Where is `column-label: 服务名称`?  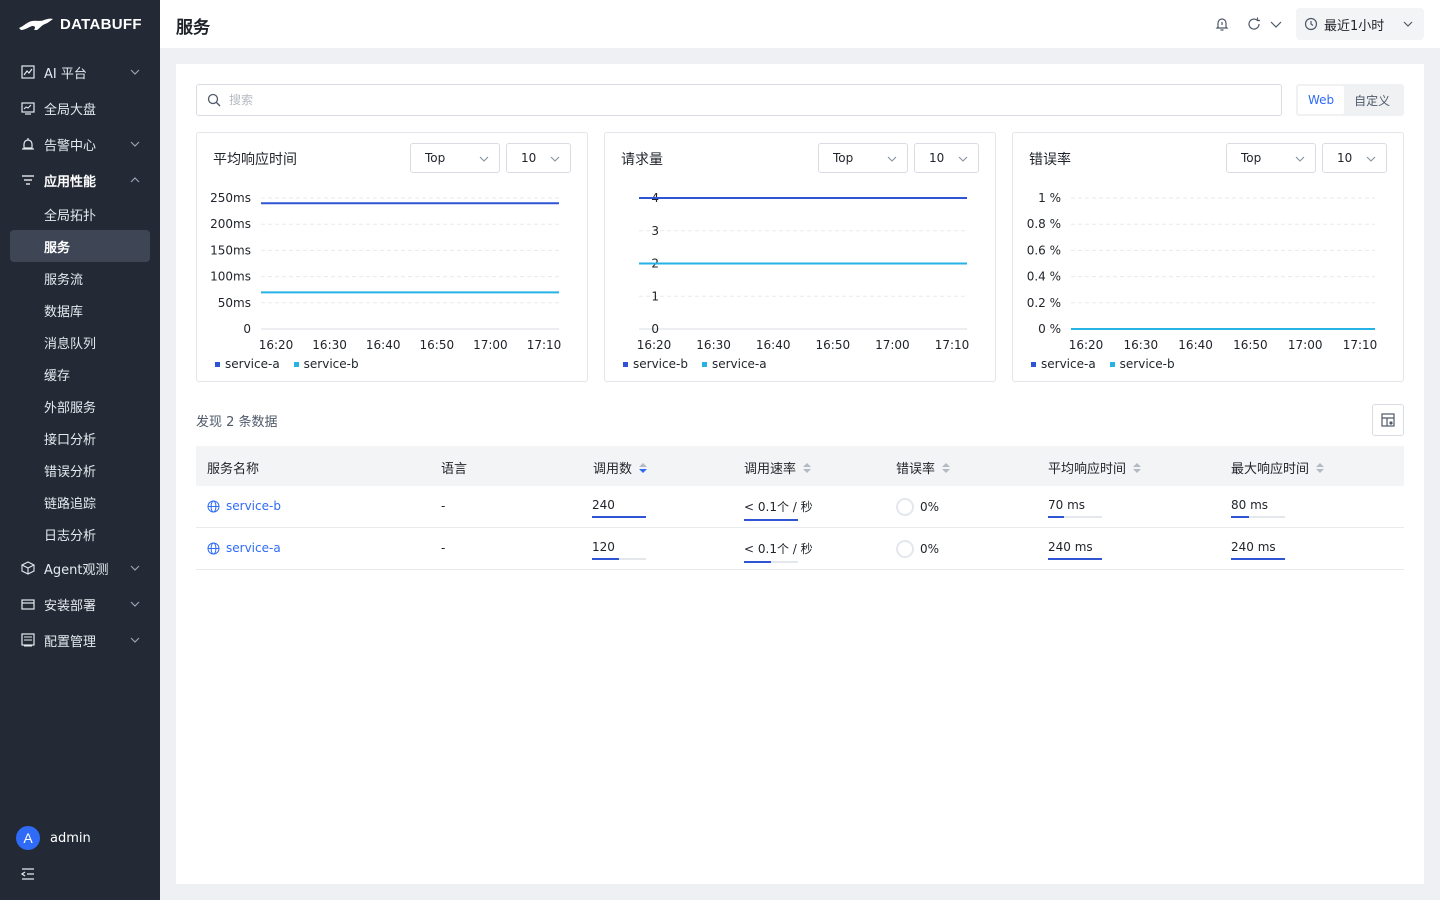
column-label: 服务名称 is located at coordinates (233, 469).